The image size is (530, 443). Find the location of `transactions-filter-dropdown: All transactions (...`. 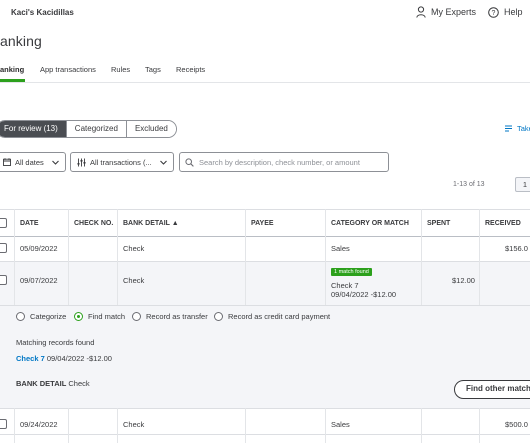

transactions-filter-dropdown: All transactions (... is located at coordinates (122, 162).